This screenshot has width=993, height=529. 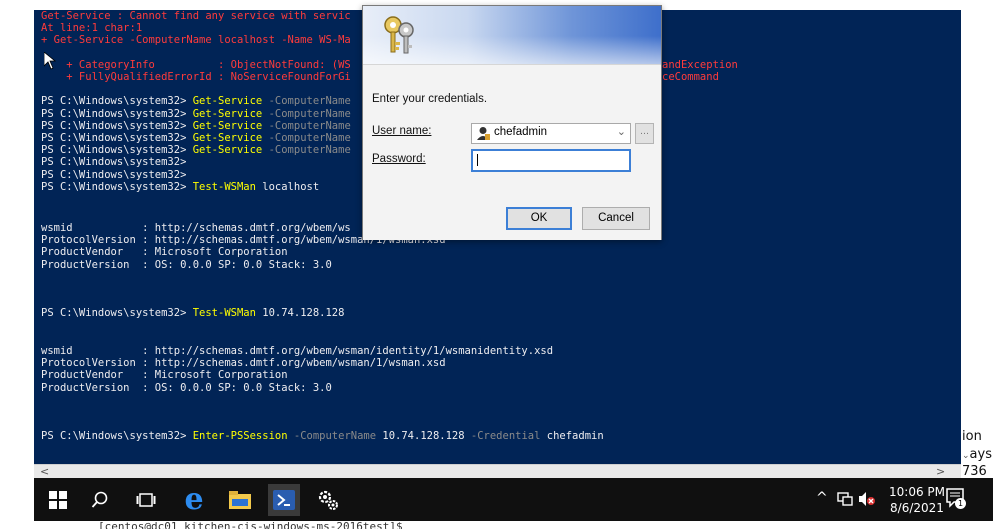 What do you see at coordinates (616, 218) in the screenshot?
I see `cancel-button: Cancel` at bounding box center [616, 218].